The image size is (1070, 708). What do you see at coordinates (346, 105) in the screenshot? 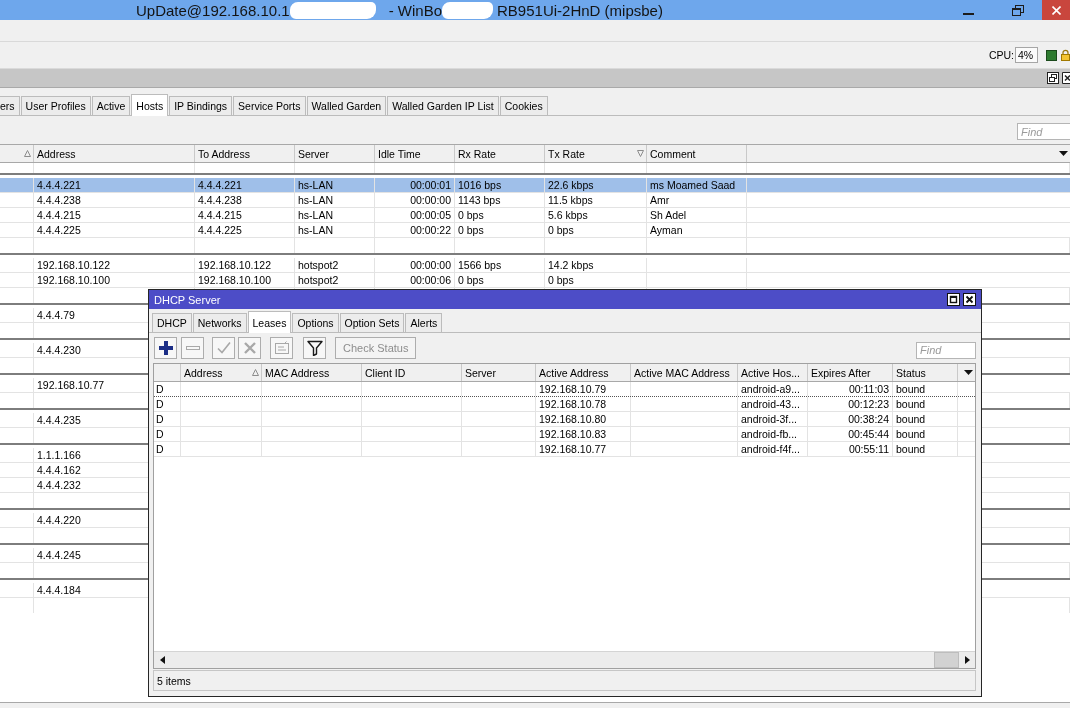
I see `tab: Walled Garden` at bounding box center [346, 105].